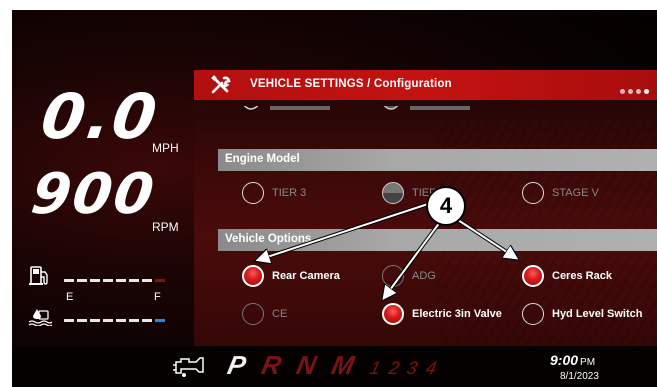 This screenshot has height=387, width=657. What do you see at coordinates (388, 114) in the screenshot?
I see `scrolled-row-remnant` at bounding box center [388, 114].